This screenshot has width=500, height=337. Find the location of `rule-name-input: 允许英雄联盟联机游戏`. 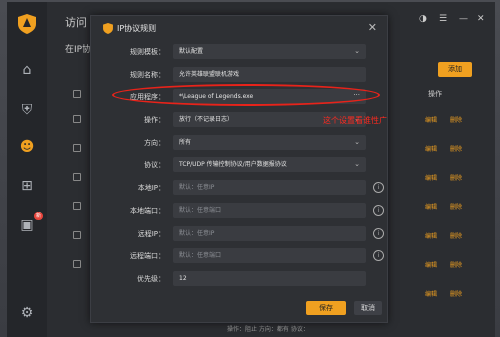

rule-name-input: 允许英雄联盟联机游戏 is located at coordinates (269, 74).